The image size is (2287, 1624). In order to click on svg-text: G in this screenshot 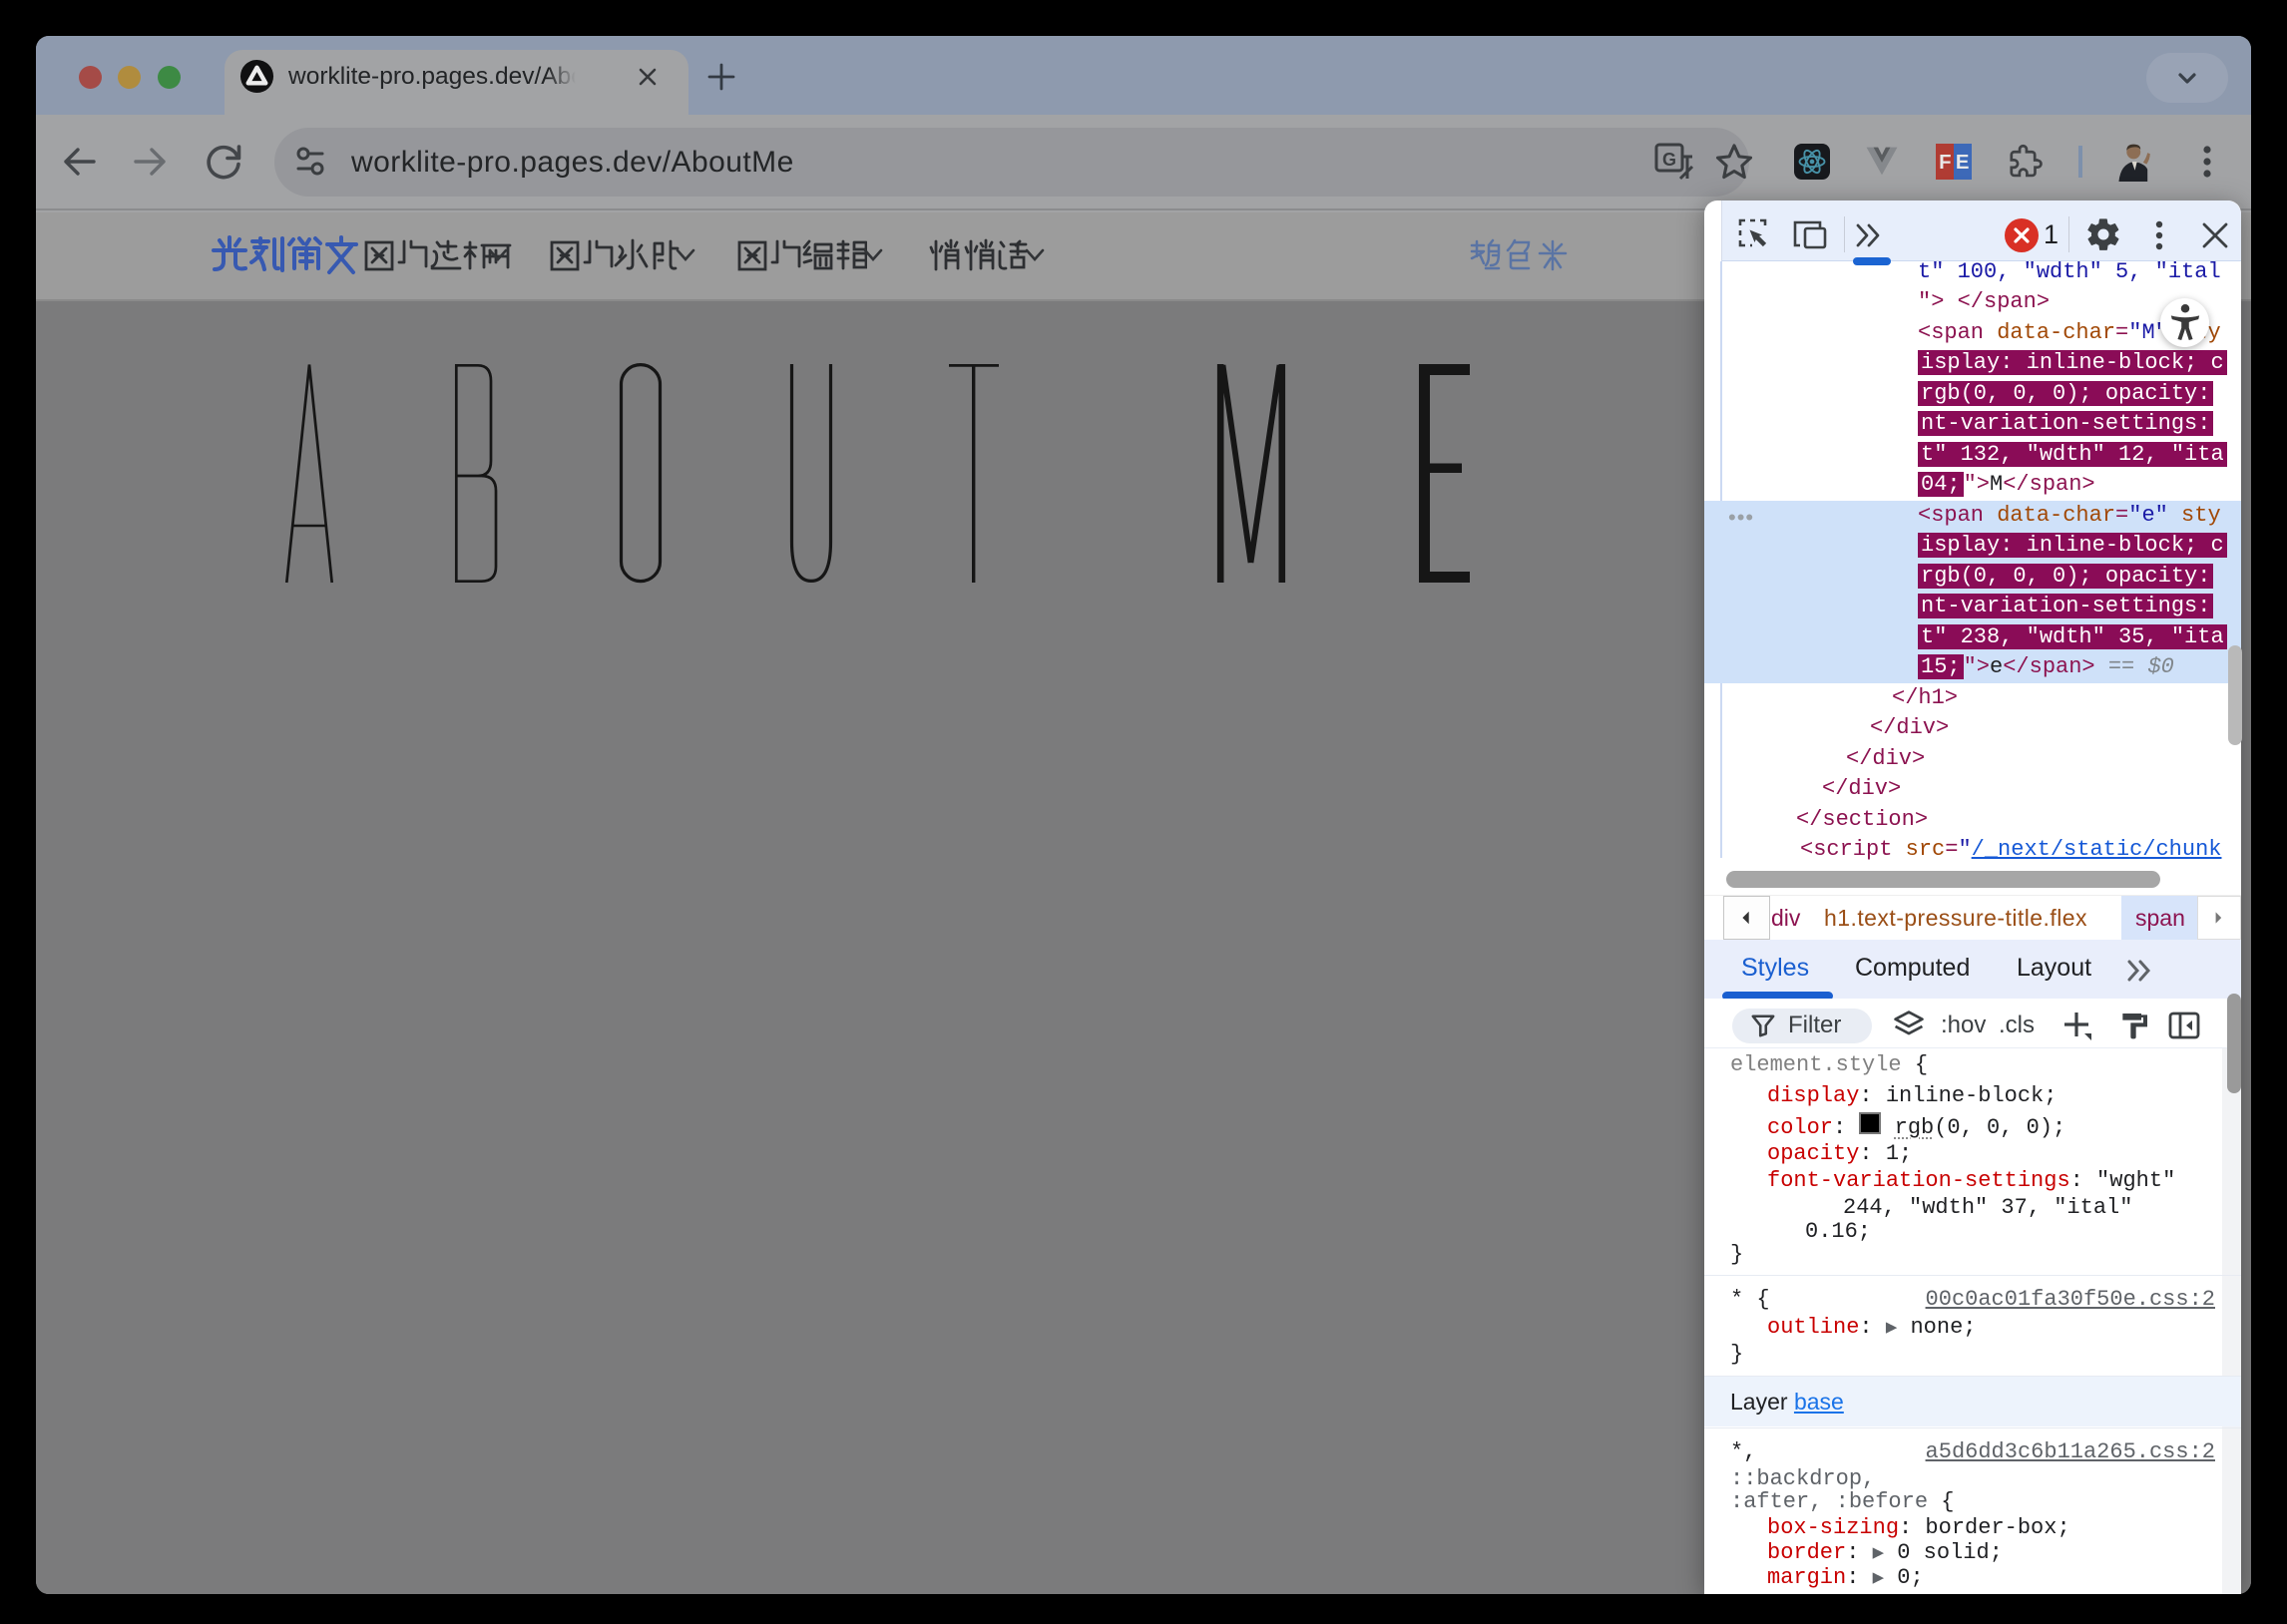, I will do `click(1669, 160)`.